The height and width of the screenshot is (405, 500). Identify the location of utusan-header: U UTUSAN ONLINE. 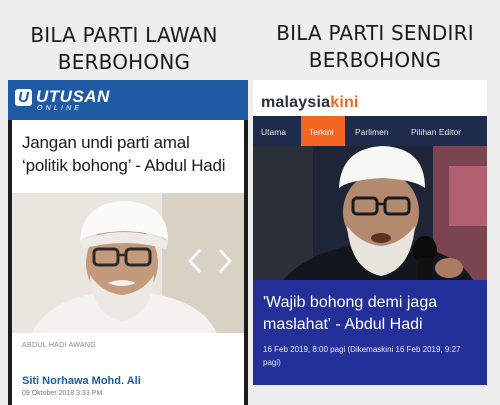
(128, 100).